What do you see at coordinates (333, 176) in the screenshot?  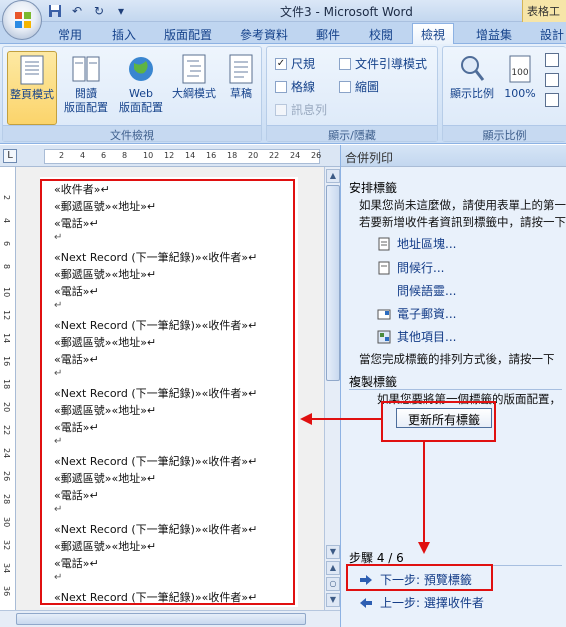 I see `scroll-up-icon: ▲` at bounding box center [333, 176].